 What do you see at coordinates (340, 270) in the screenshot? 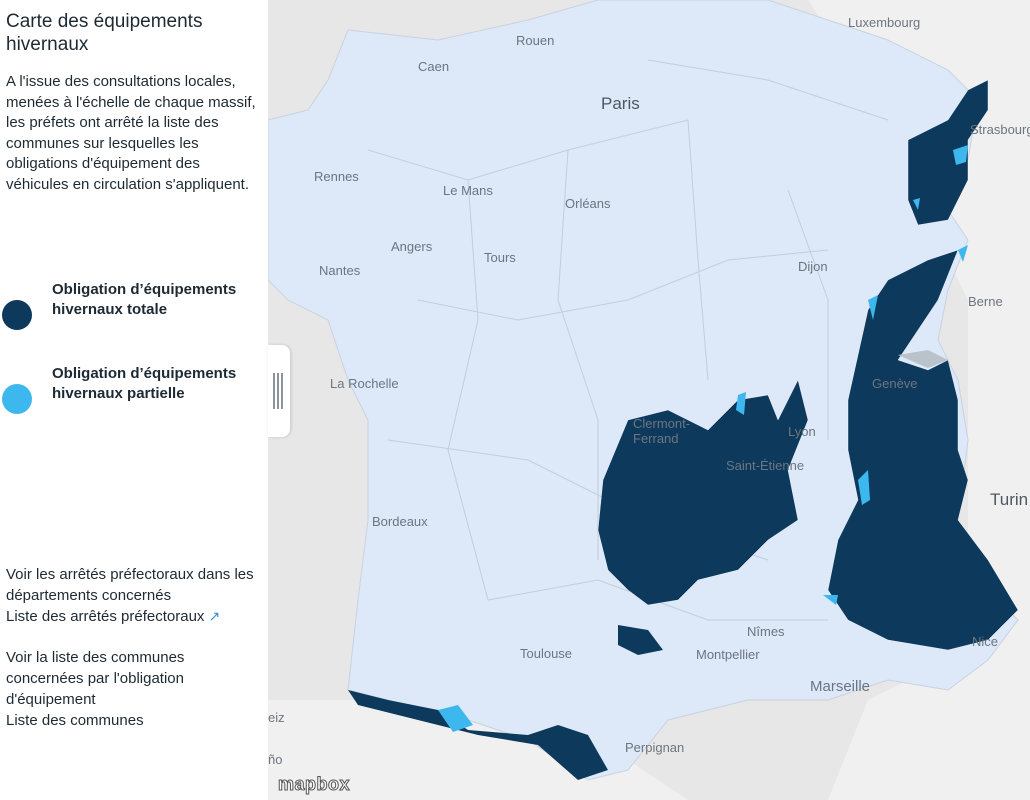
I see `place-nantes: Nantes` at bounding box center [340, 270].